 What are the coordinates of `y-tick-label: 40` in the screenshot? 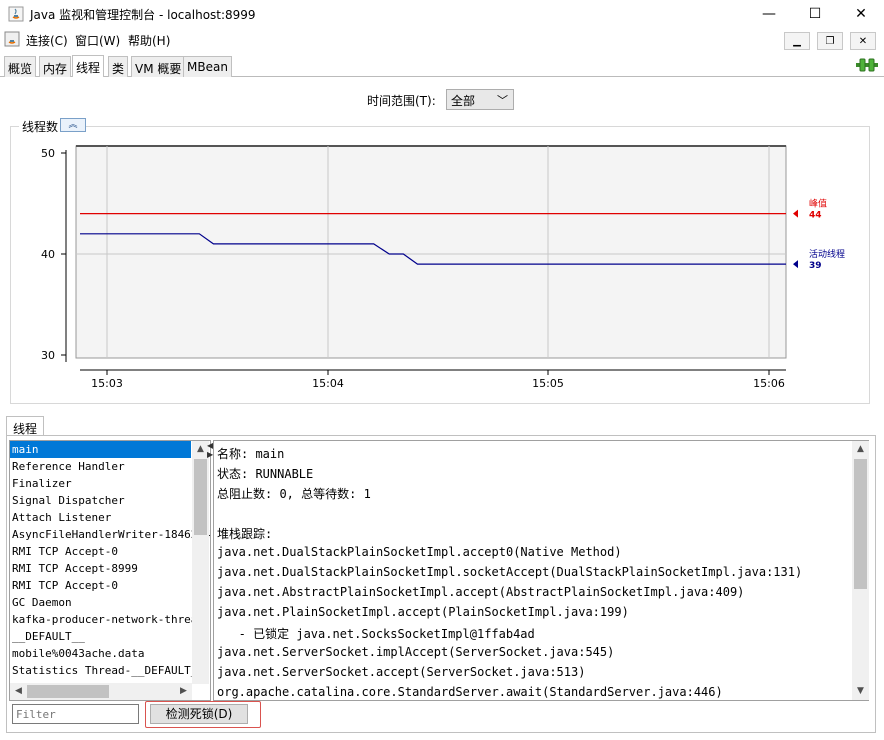 It's located at (48, 254).